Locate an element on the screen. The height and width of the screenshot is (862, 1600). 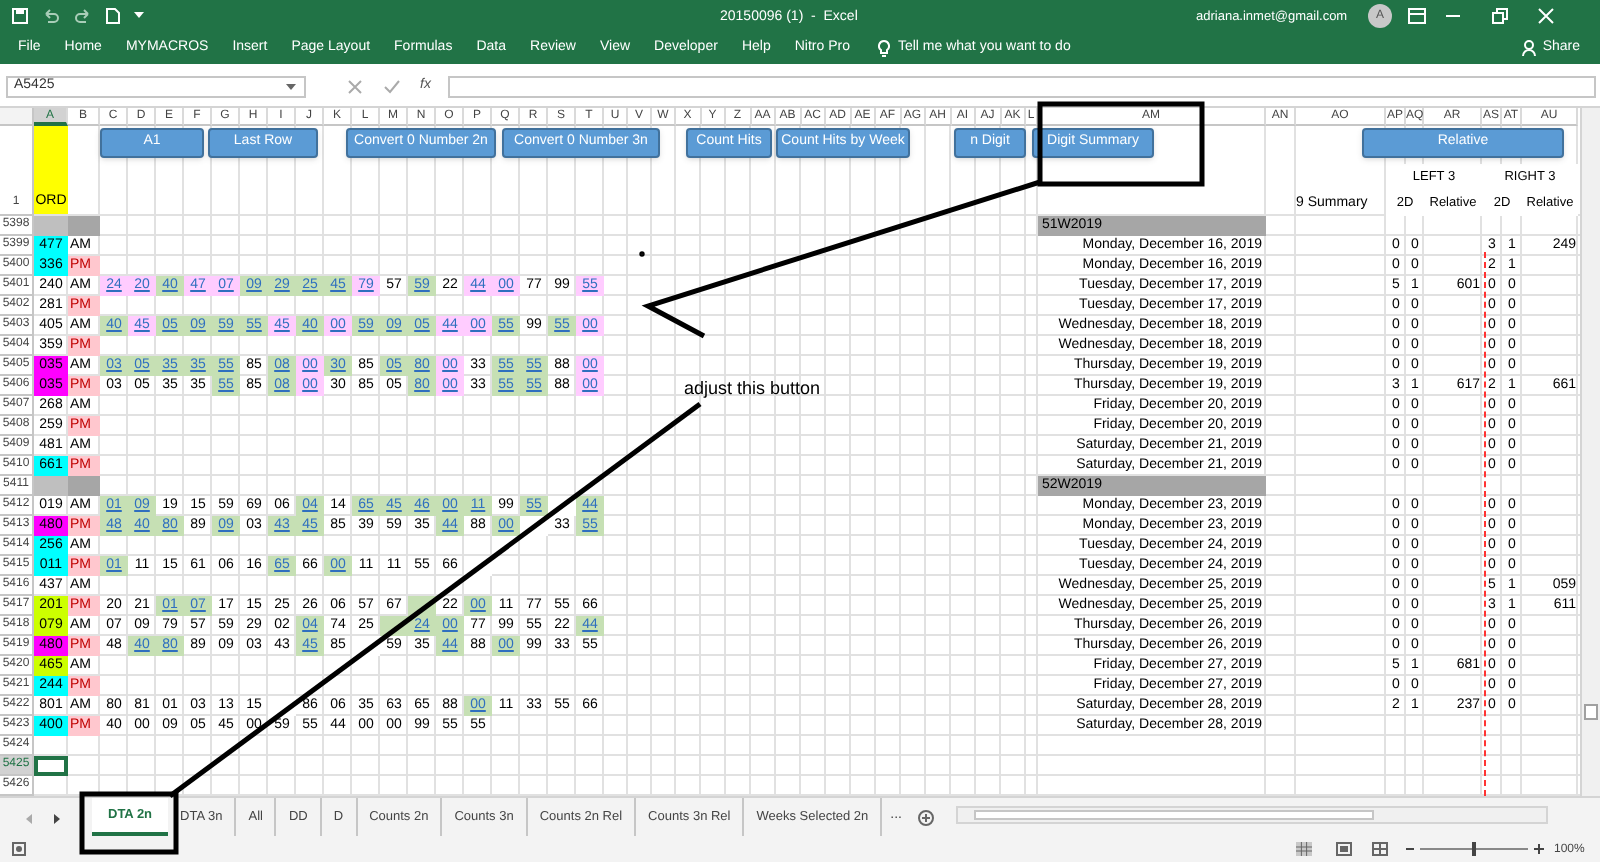
add-sheet-icon is located at coordinates (925, 817).